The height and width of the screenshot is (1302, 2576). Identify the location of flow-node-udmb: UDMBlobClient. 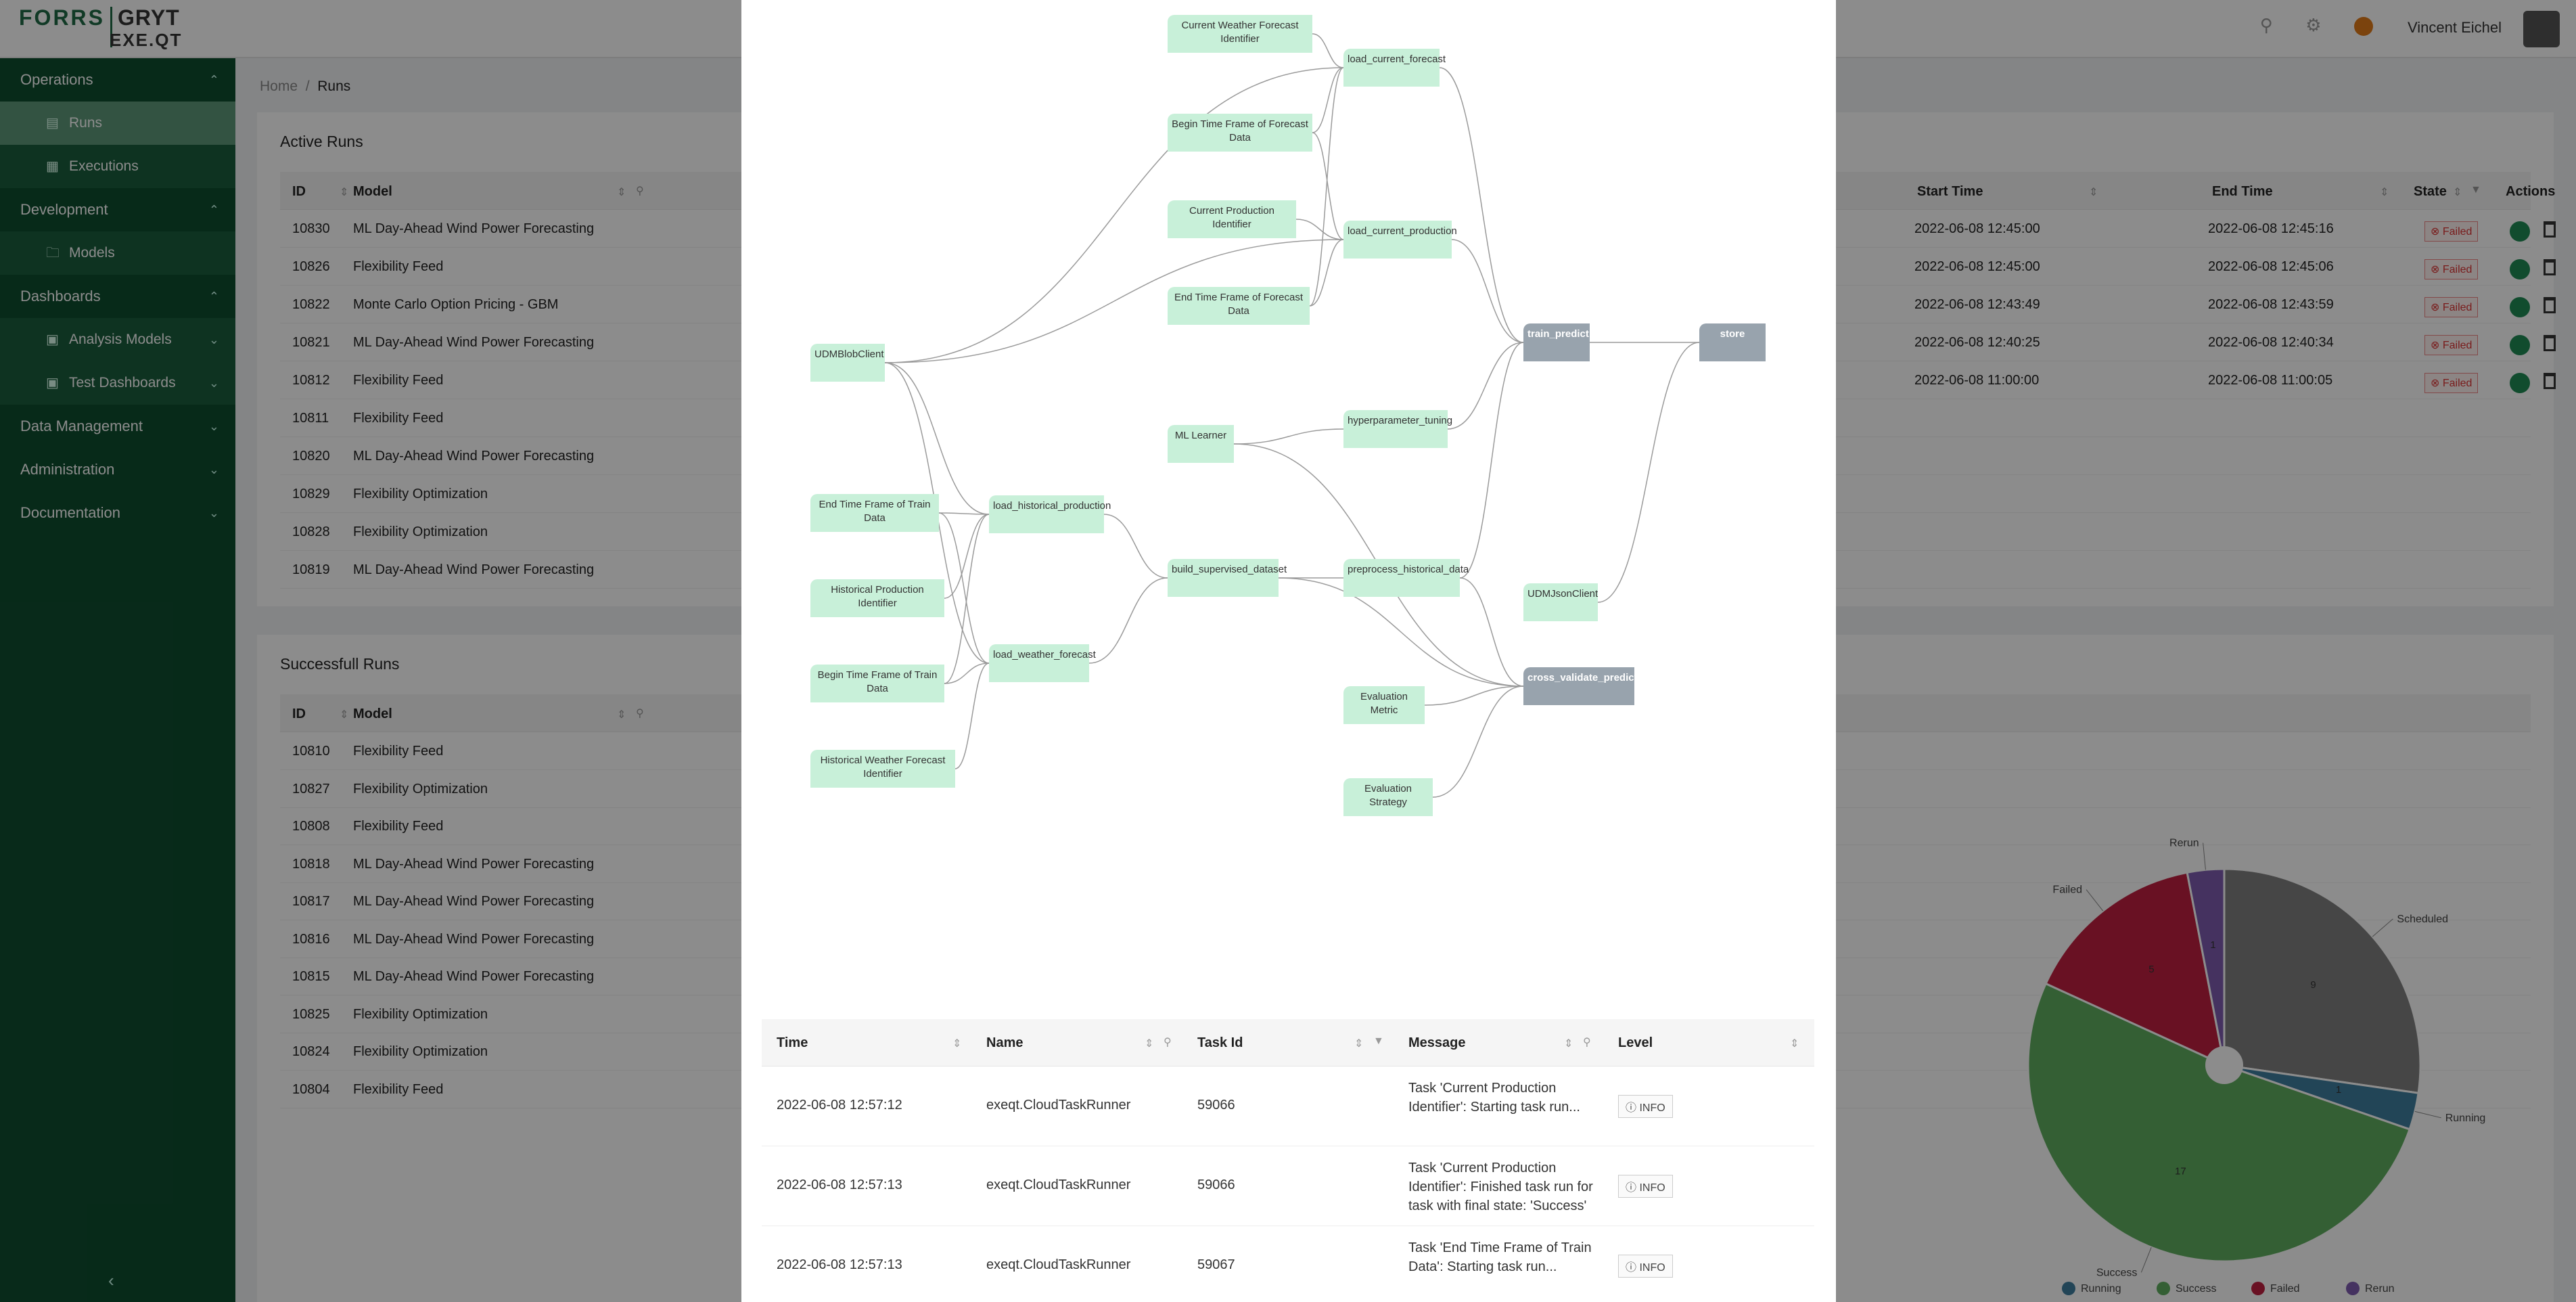
(847, 363).